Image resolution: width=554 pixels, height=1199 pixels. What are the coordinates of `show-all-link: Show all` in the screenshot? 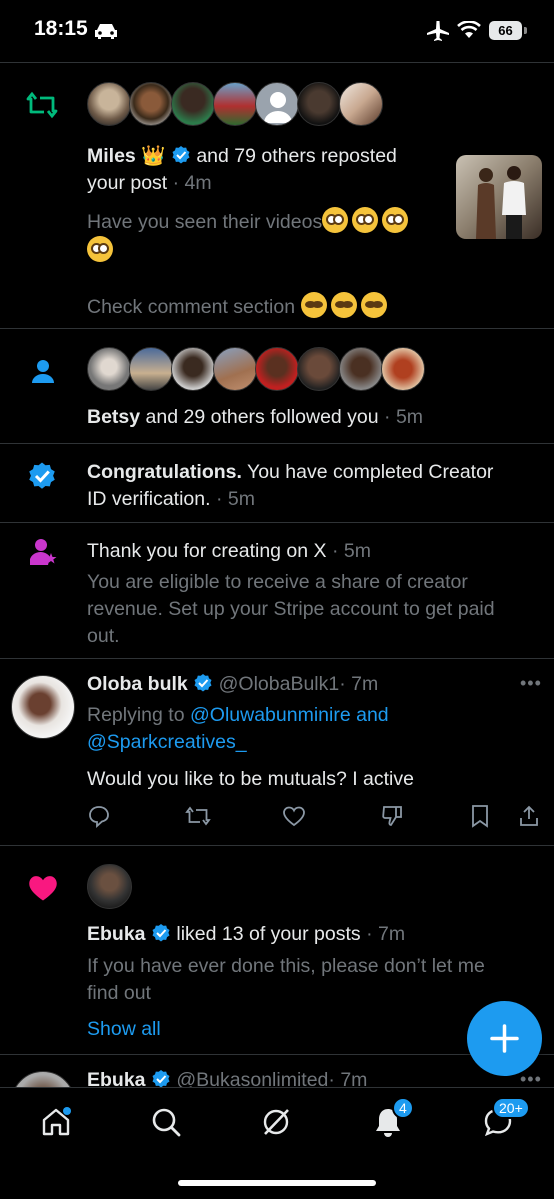 It's located at (124, 1029).